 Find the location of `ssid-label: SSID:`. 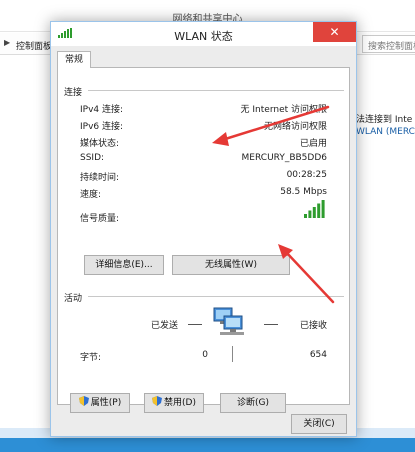

ssid-label: SSID: is located at coordinates (92, 158).